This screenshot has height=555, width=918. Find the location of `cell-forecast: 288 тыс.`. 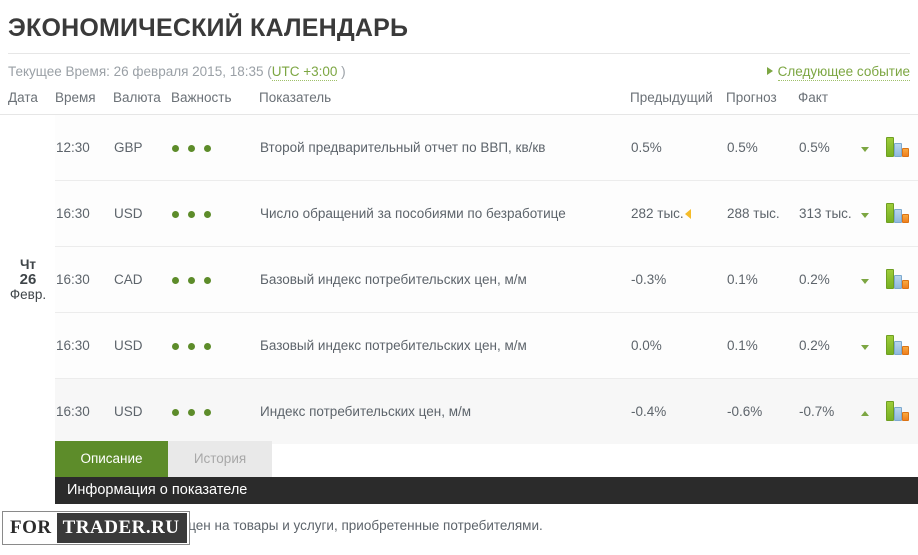

cell-forecast: 288 тыс. is located at coordinates (762, 213).